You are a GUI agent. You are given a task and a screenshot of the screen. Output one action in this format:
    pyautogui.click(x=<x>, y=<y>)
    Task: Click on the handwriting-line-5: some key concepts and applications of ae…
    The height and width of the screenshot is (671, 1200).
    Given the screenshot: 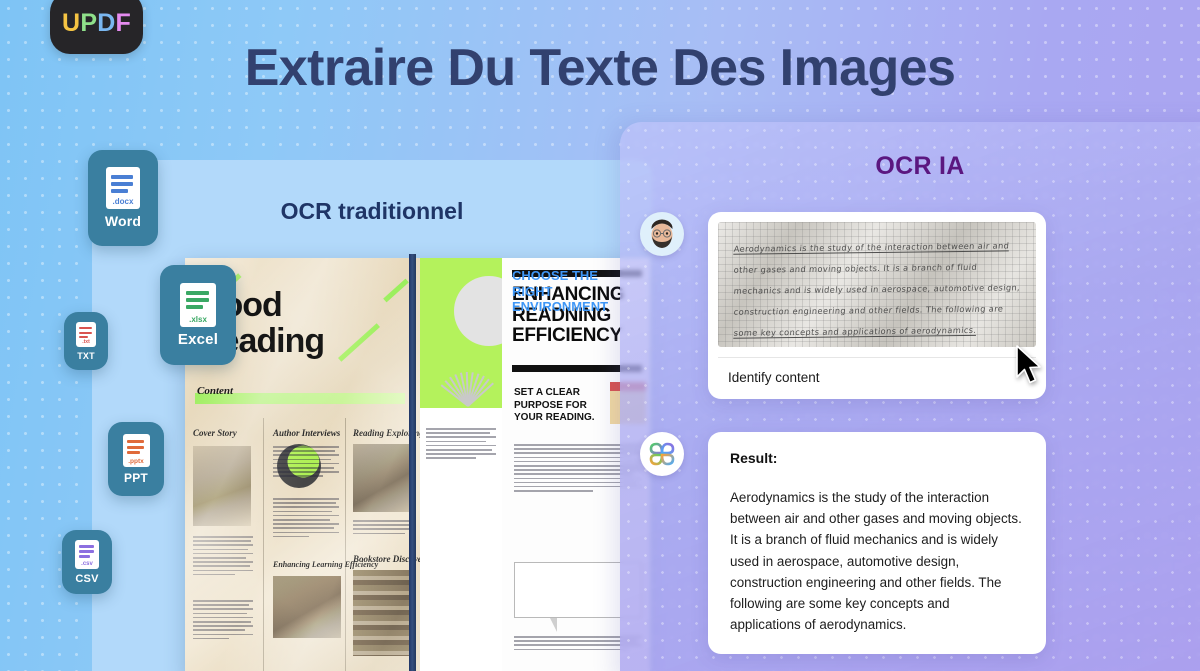 What is the action you would take?
    pyautogui.click(x=855, y=331)
    